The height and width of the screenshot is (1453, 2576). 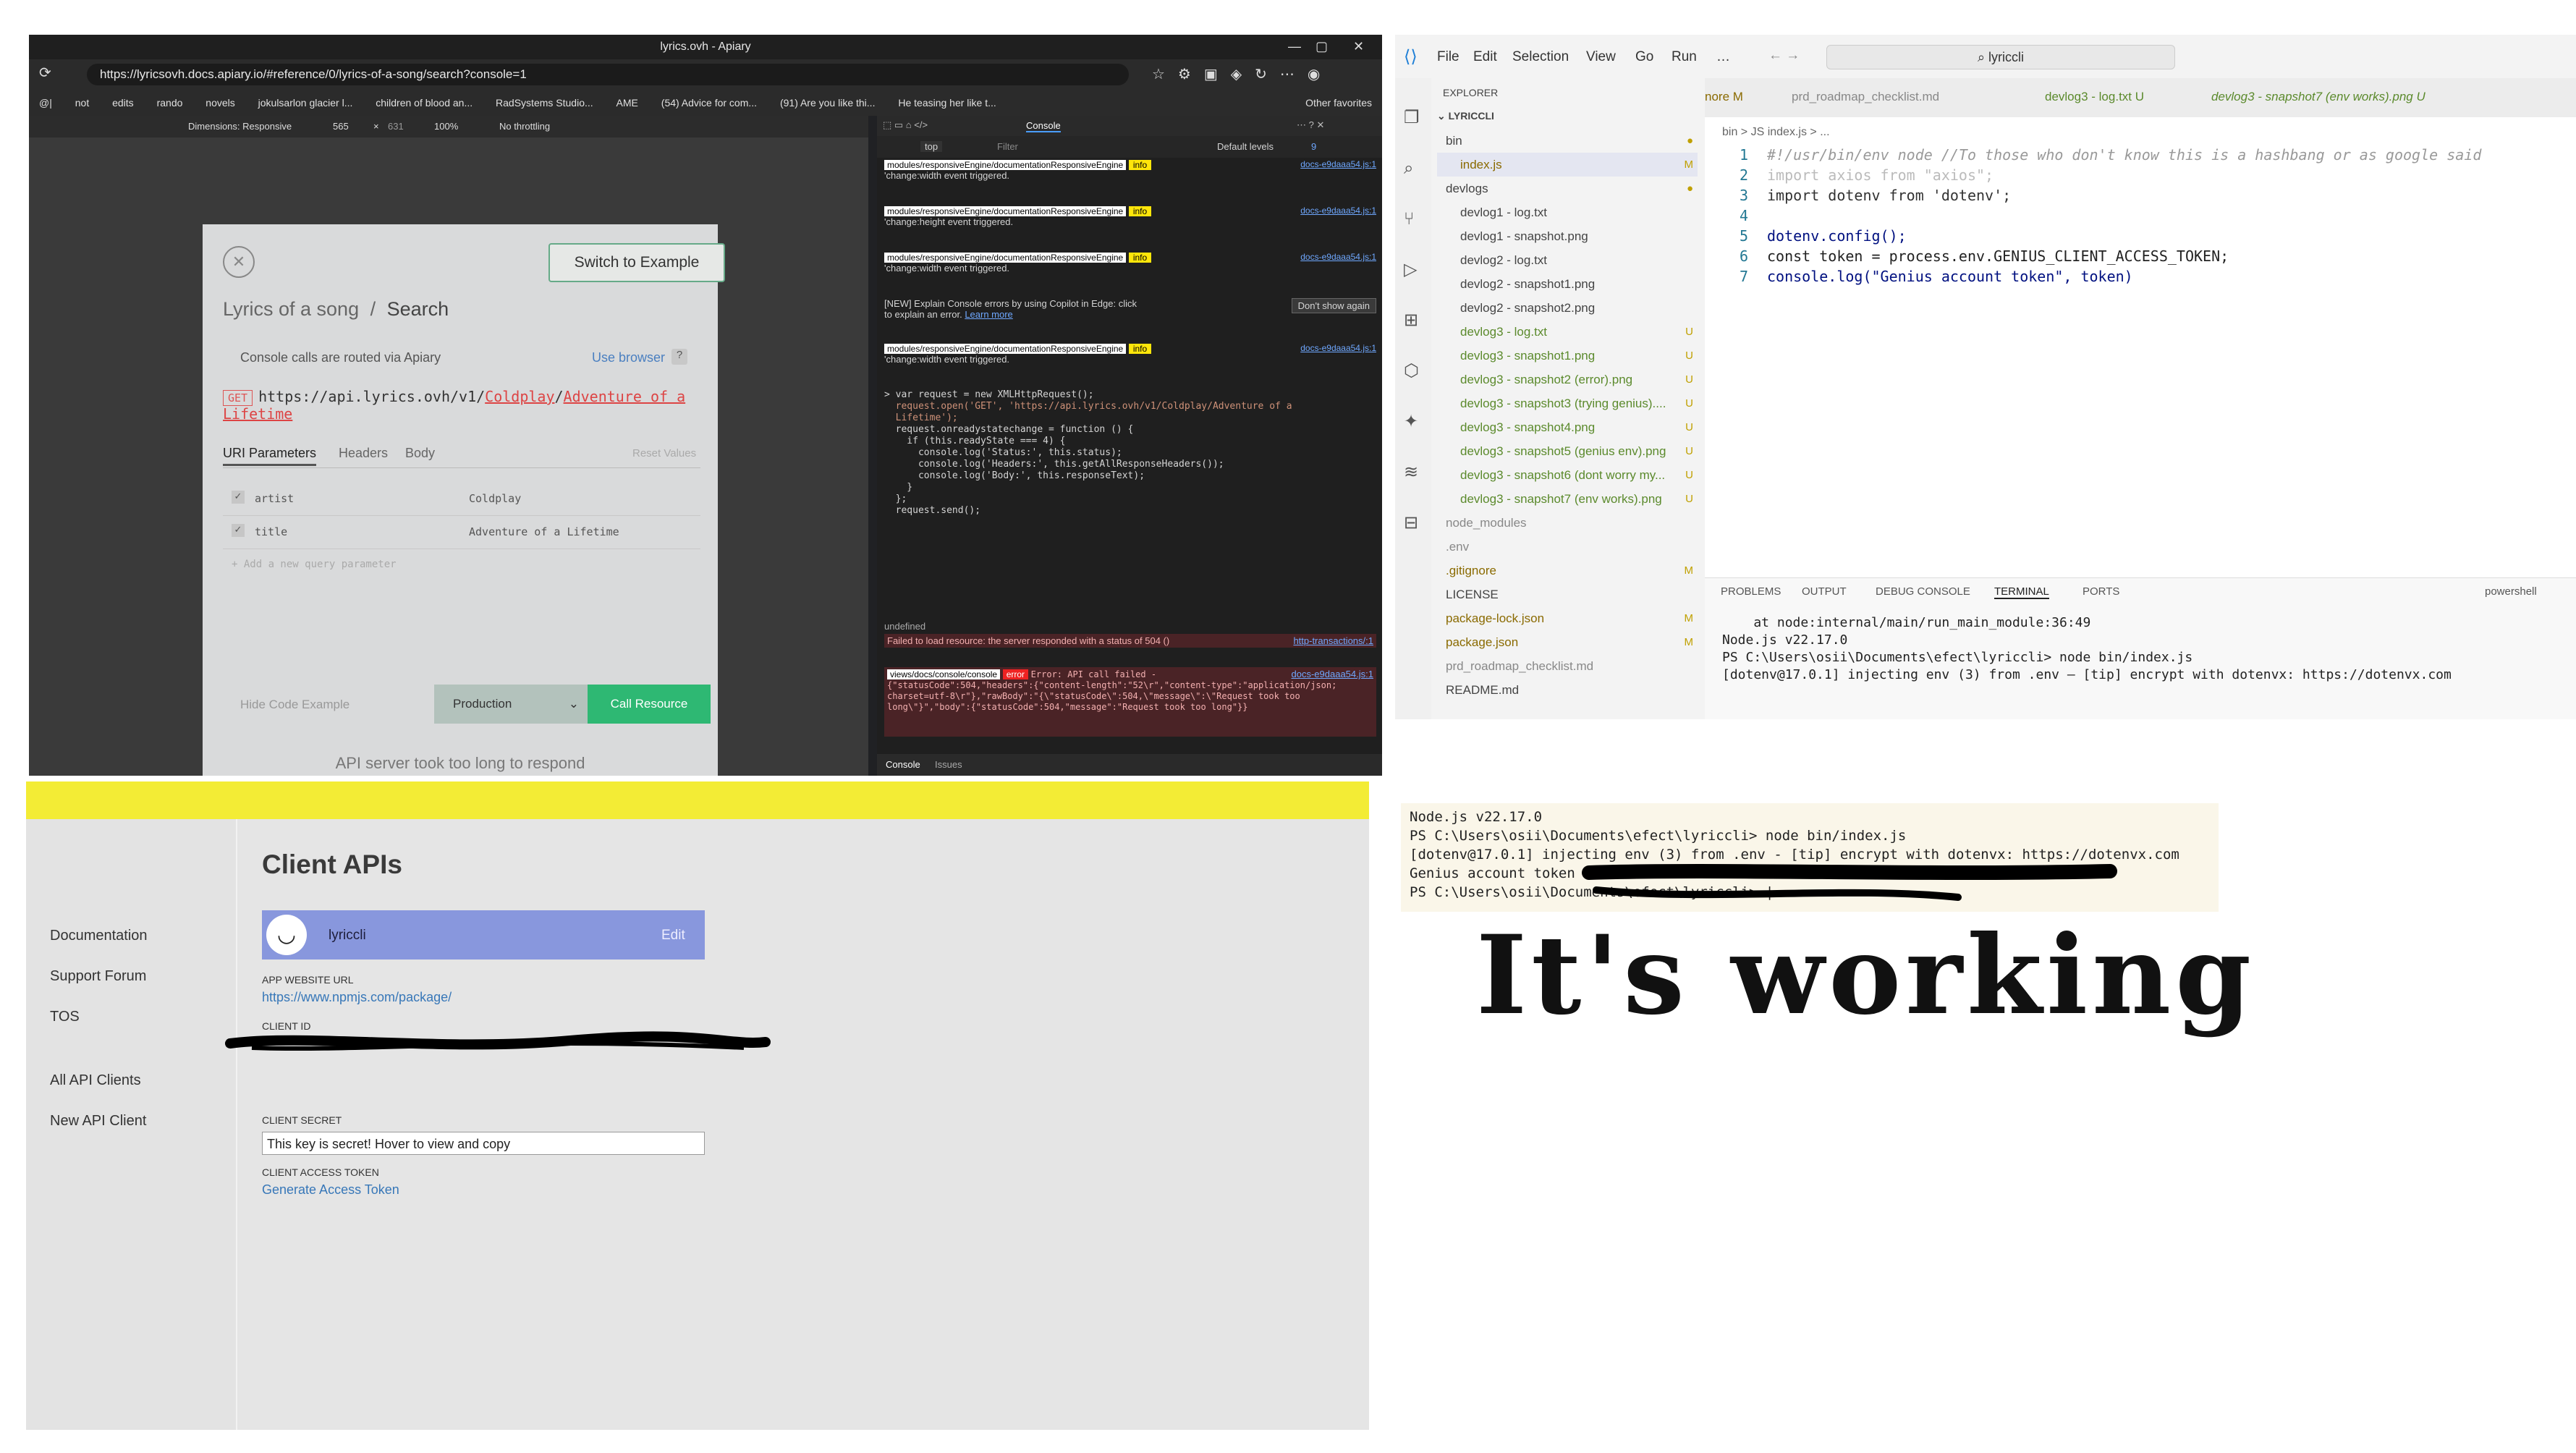 What do you see at coordinates (1567, 523) in the screenshot?
I see `folder-item: node_modules` at bounding box center [1567, 523].